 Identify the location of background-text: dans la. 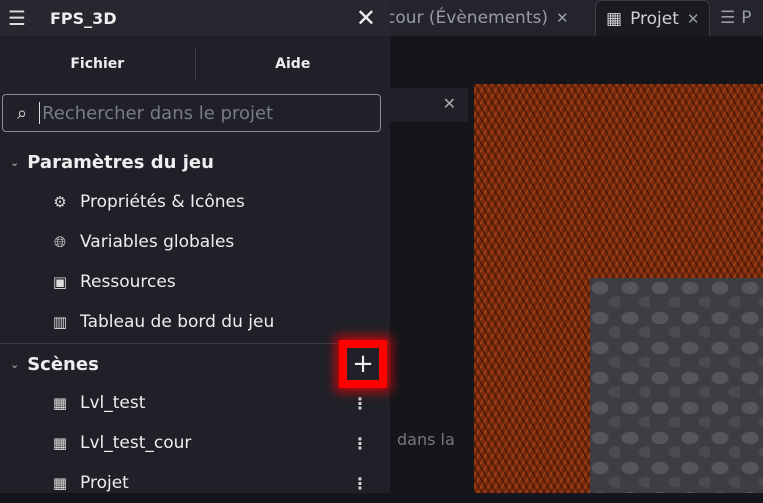
(426, 439).